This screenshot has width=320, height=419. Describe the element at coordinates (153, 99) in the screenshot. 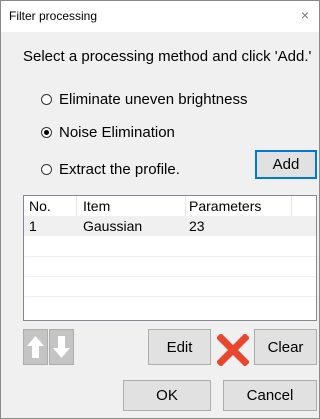

I see `radio-label: Eliminate uneven brightness` at that location.